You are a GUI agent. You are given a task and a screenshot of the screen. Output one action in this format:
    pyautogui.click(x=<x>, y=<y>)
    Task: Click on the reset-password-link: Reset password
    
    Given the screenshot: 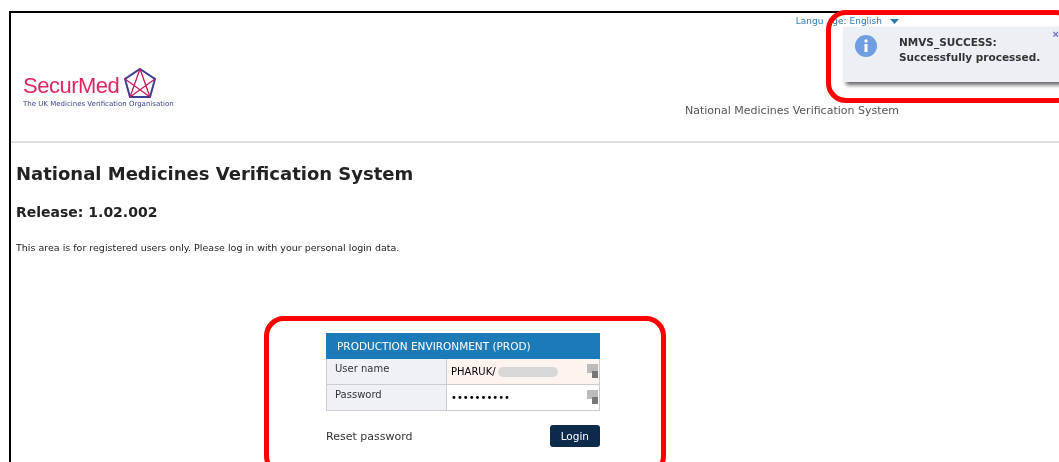 What is the action you would take?
    pyautogui.click(x=369, y=436)
    